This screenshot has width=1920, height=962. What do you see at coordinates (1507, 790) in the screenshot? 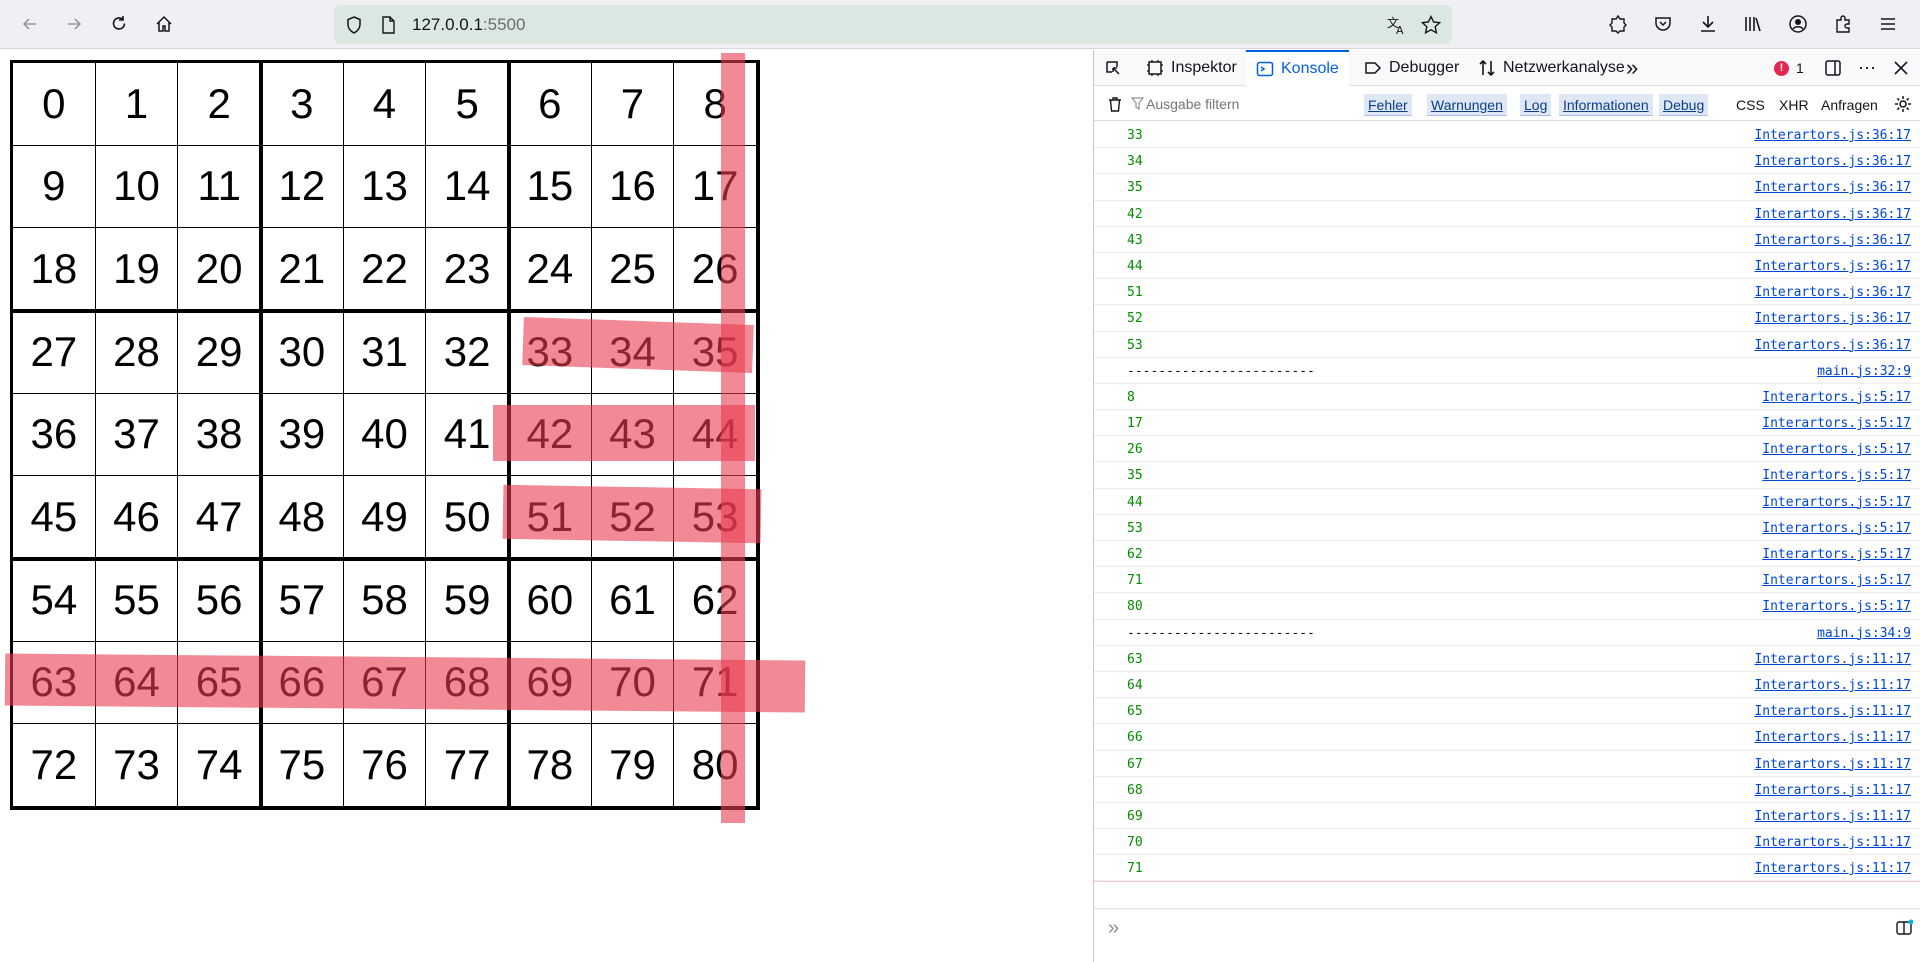
I see `console-message: 68 Interartors.js:11:17` at bounding box center [1507, 790].